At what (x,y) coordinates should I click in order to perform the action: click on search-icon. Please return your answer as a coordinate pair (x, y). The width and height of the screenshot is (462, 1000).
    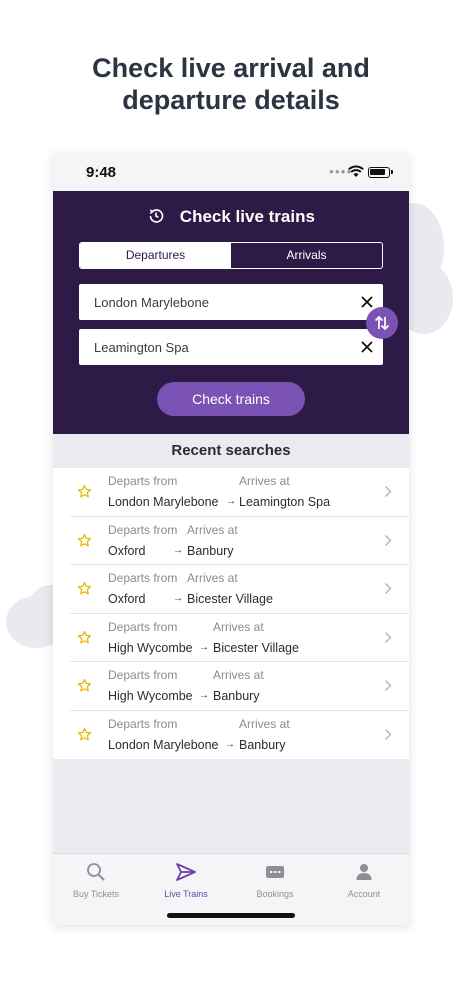
    Looking at the image, I should click on (96, 872).